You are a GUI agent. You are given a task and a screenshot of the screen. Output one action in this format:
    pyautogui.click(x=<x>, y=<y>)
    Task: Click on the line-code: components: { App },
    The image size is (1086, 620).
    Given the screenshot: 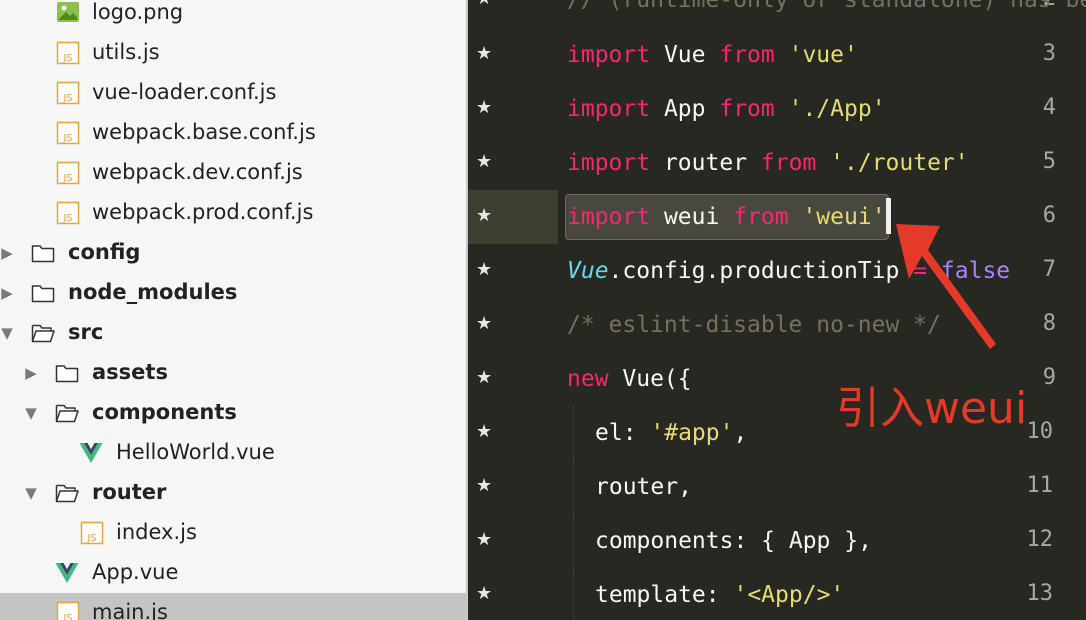 What is the action you would take?
    pyautogui.click(x=733, y=541)
    